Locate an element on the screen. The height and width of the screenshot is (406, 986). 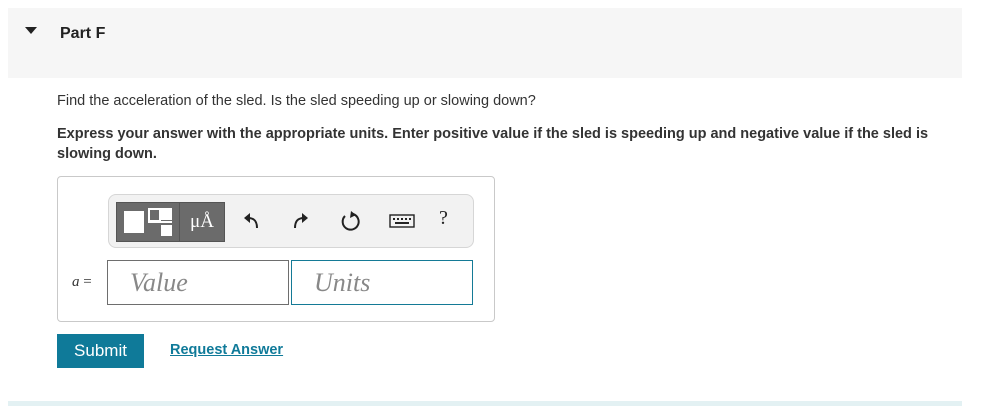
reset-button is located at coordinates (350, 221).